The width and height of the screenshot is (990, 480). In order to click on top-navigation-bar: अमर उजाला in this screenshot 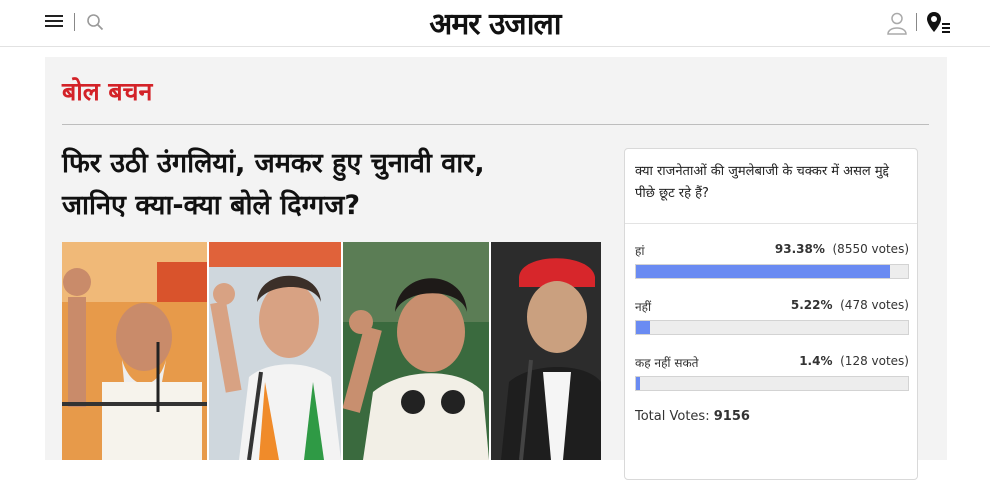, I will do `click(495, 23)`.